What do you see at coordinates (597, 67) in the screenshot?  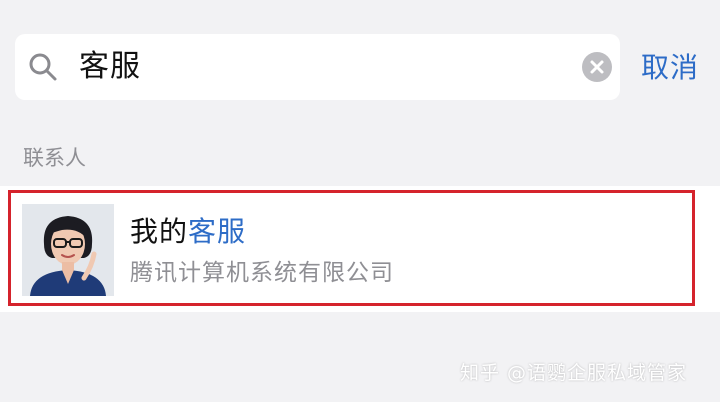 I see `clear-icon` at bounding box center [597, 67].